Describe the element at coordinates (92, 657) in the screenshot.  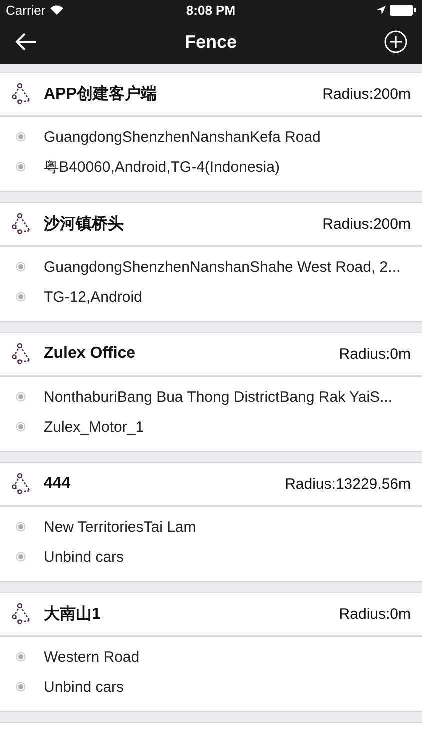
I see `fence-address: Western Road` at that location.